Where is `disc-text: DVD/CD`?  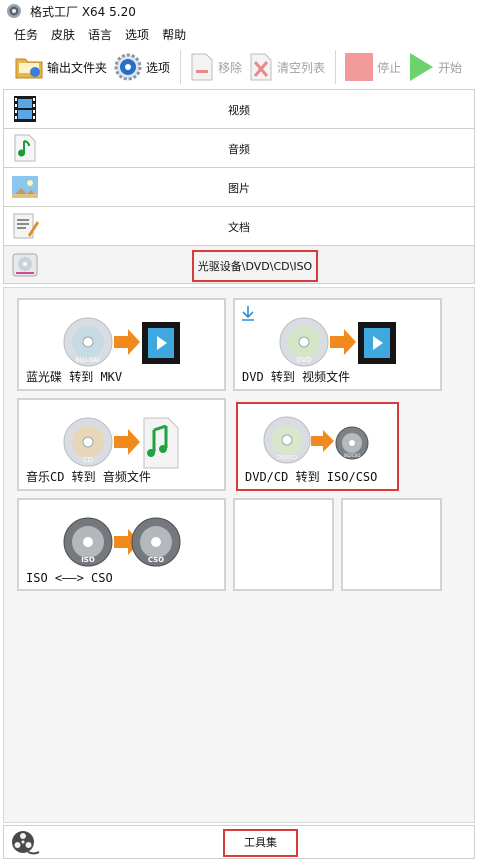 disc-text: DVD/CD is located at coordinates (286, 458).